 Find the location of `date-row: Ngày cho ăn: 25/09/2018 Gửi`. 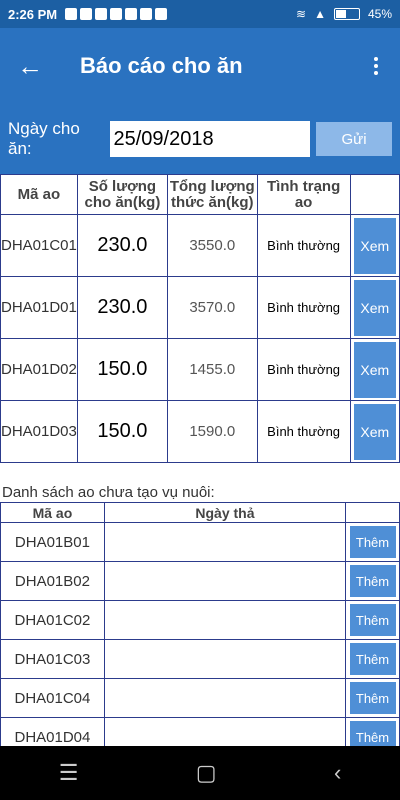

date-row: Ngày cho ăn: 25/09/2018 Gửi is located at coordinates (200, 139).